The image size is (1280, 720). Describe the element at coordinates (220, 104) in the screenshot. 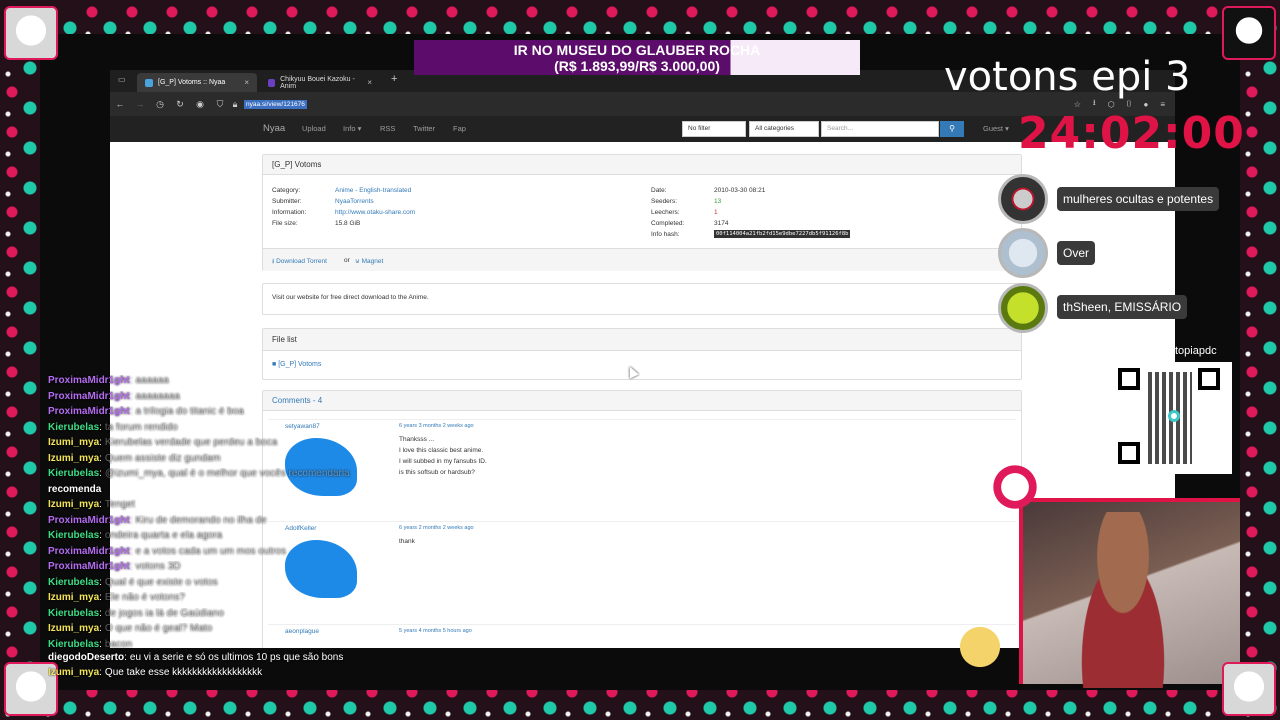

I see `shield-icon: ⛉` at that location.